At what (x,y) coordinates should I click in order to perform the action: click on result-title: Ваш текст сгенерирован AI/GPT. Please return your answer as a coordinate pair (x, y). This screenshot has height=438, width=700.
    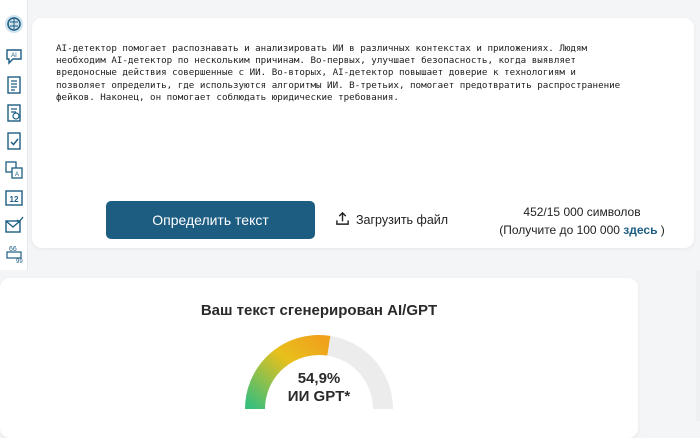
    Looking at the image, I should click on (319, 310).